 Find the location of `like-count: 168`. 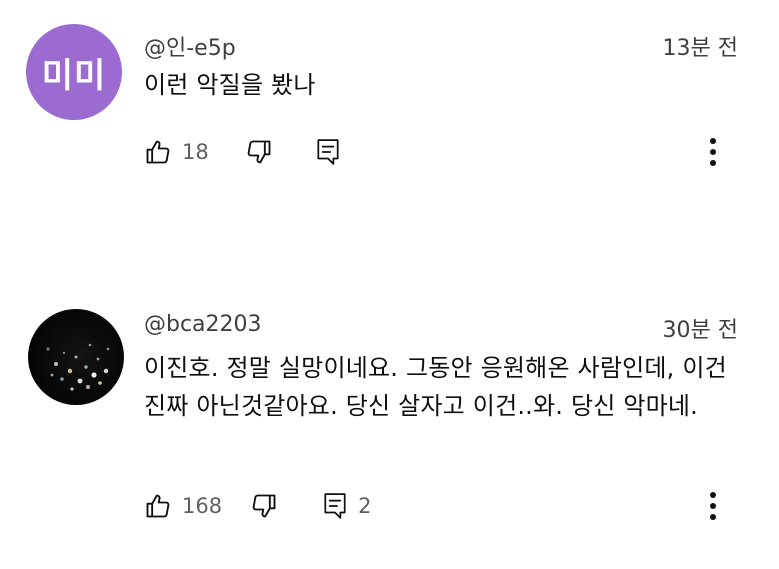

like-count: 168 is located at coordinates (202, 506).